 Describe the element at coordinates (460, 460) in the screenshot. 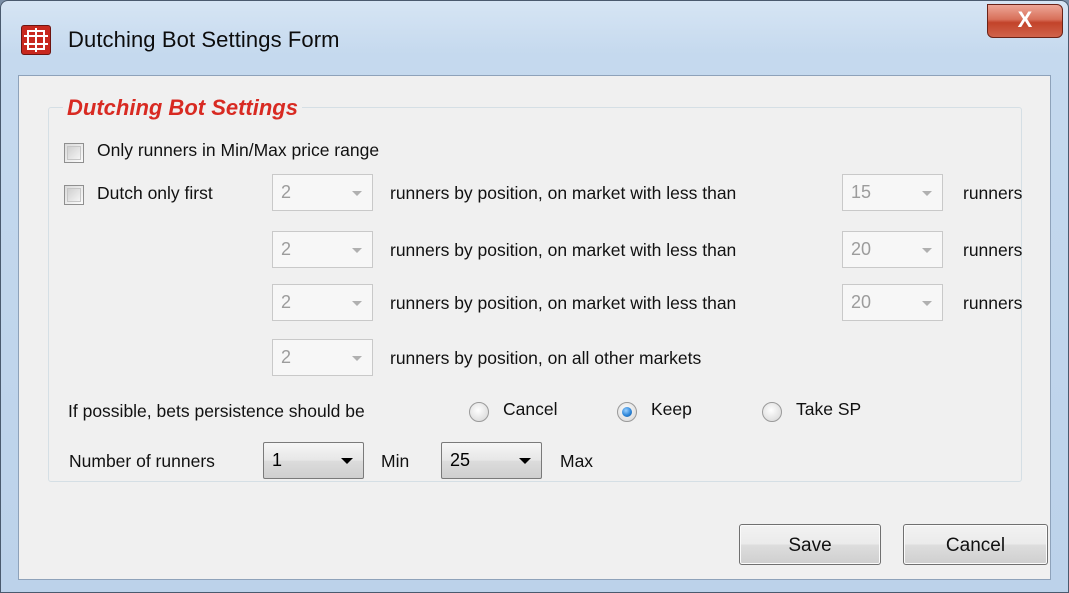

I see `max-runners-value: 25` at that location.